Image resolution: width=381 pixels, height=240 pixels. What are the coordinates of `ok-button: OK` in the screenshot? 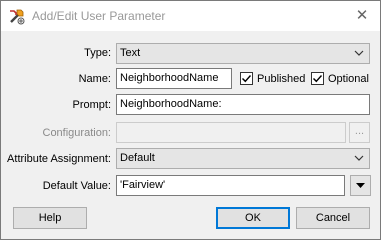 It's located at (253, 218).